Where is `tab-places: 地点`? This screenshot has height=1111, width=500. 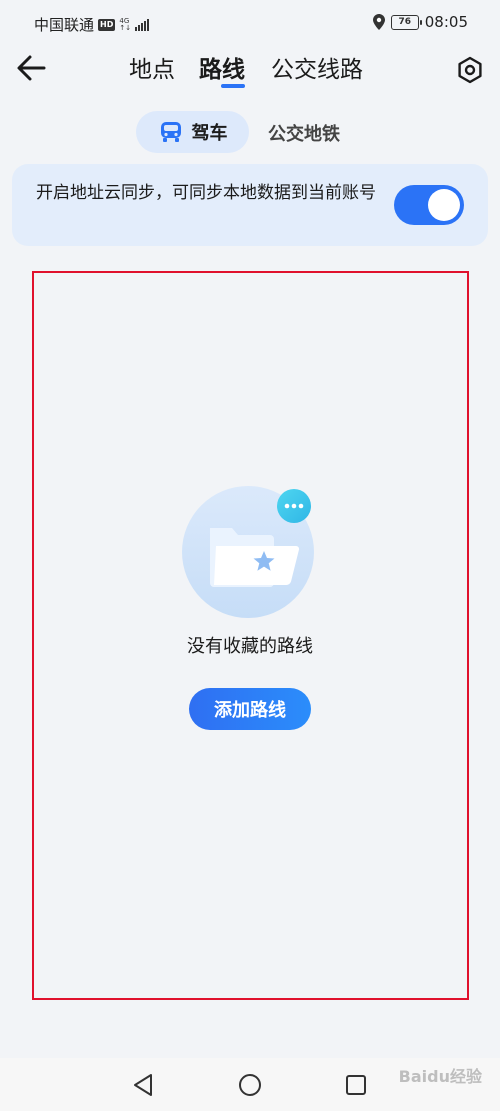
tab-places: 地点 is located at coordinates (152, 67).